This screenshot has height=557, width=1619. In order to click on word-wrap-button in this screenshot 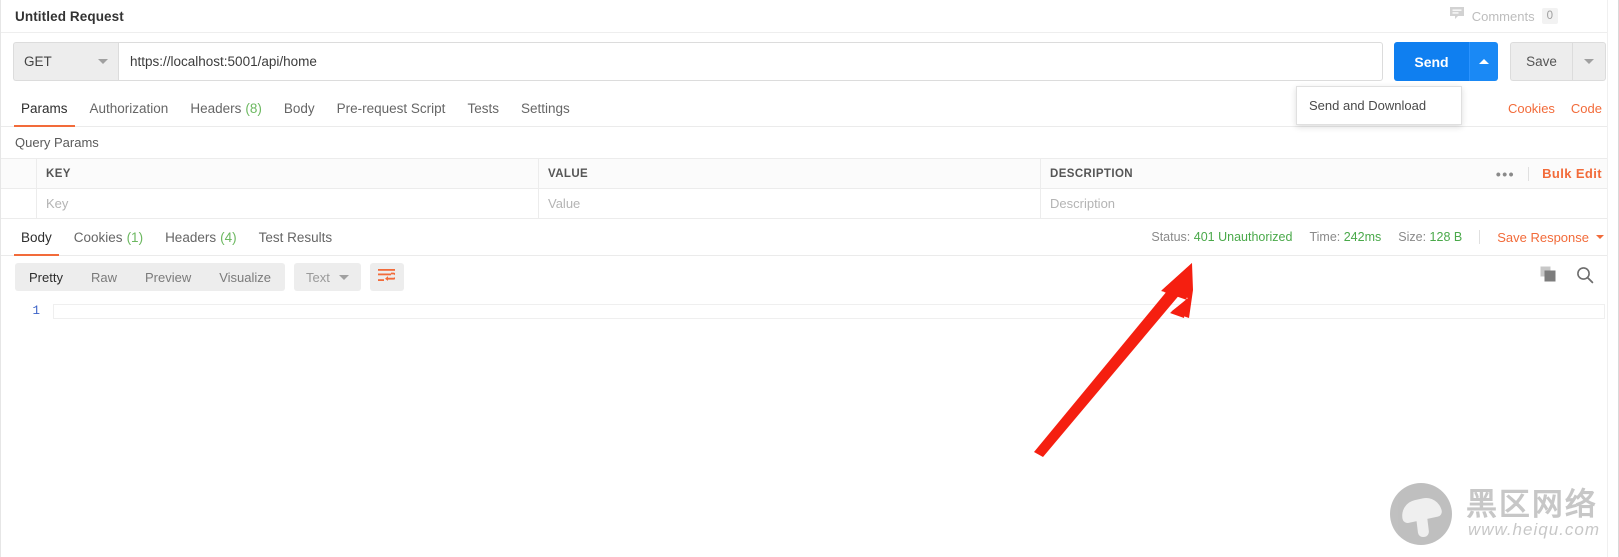, I will do `click(386, 277)`.